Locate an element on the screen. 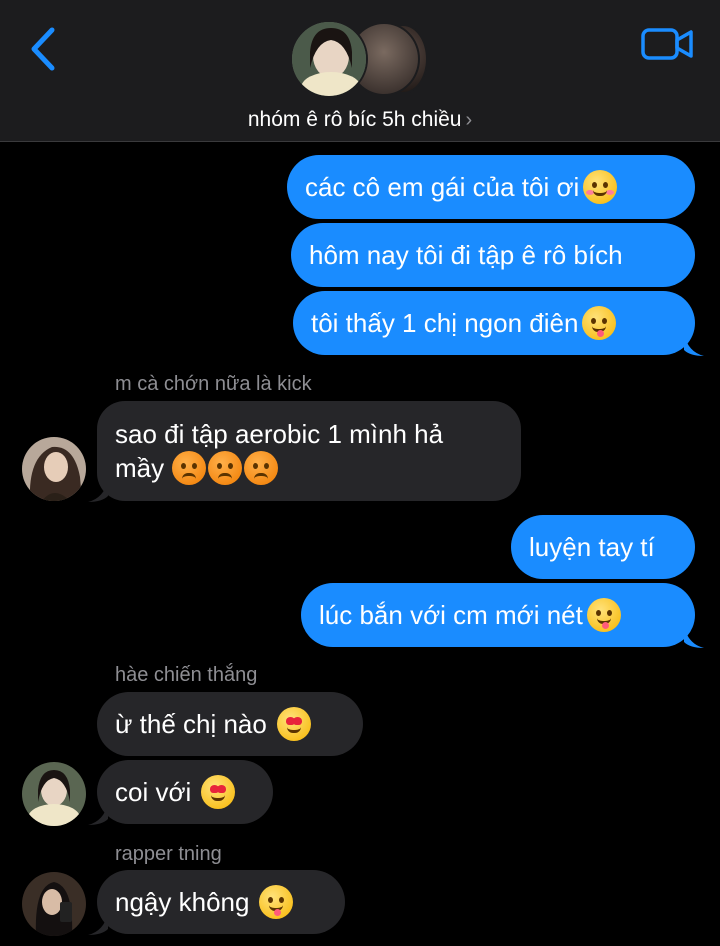 The image size is (720, 946). video-call-button is located at coordinates (668, 44).